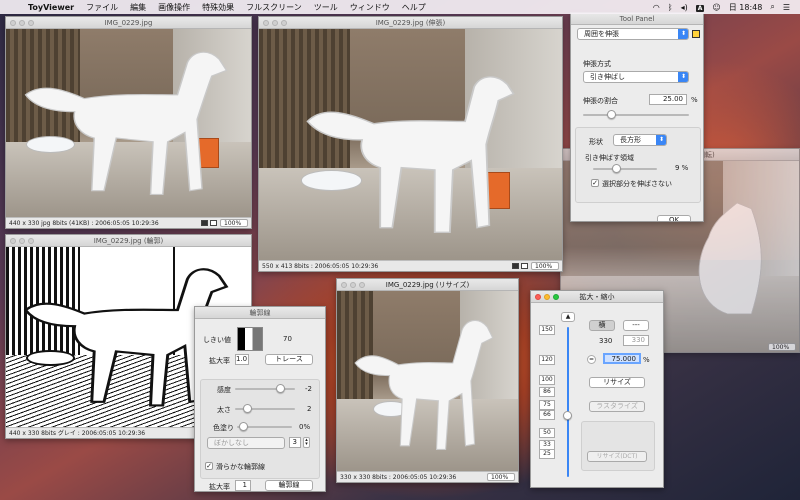 The image size is (800, 500). What do you see at coordinates (636, 114) in the screenshot?
I see `ratio-slider` at bounding box center [636, 114].